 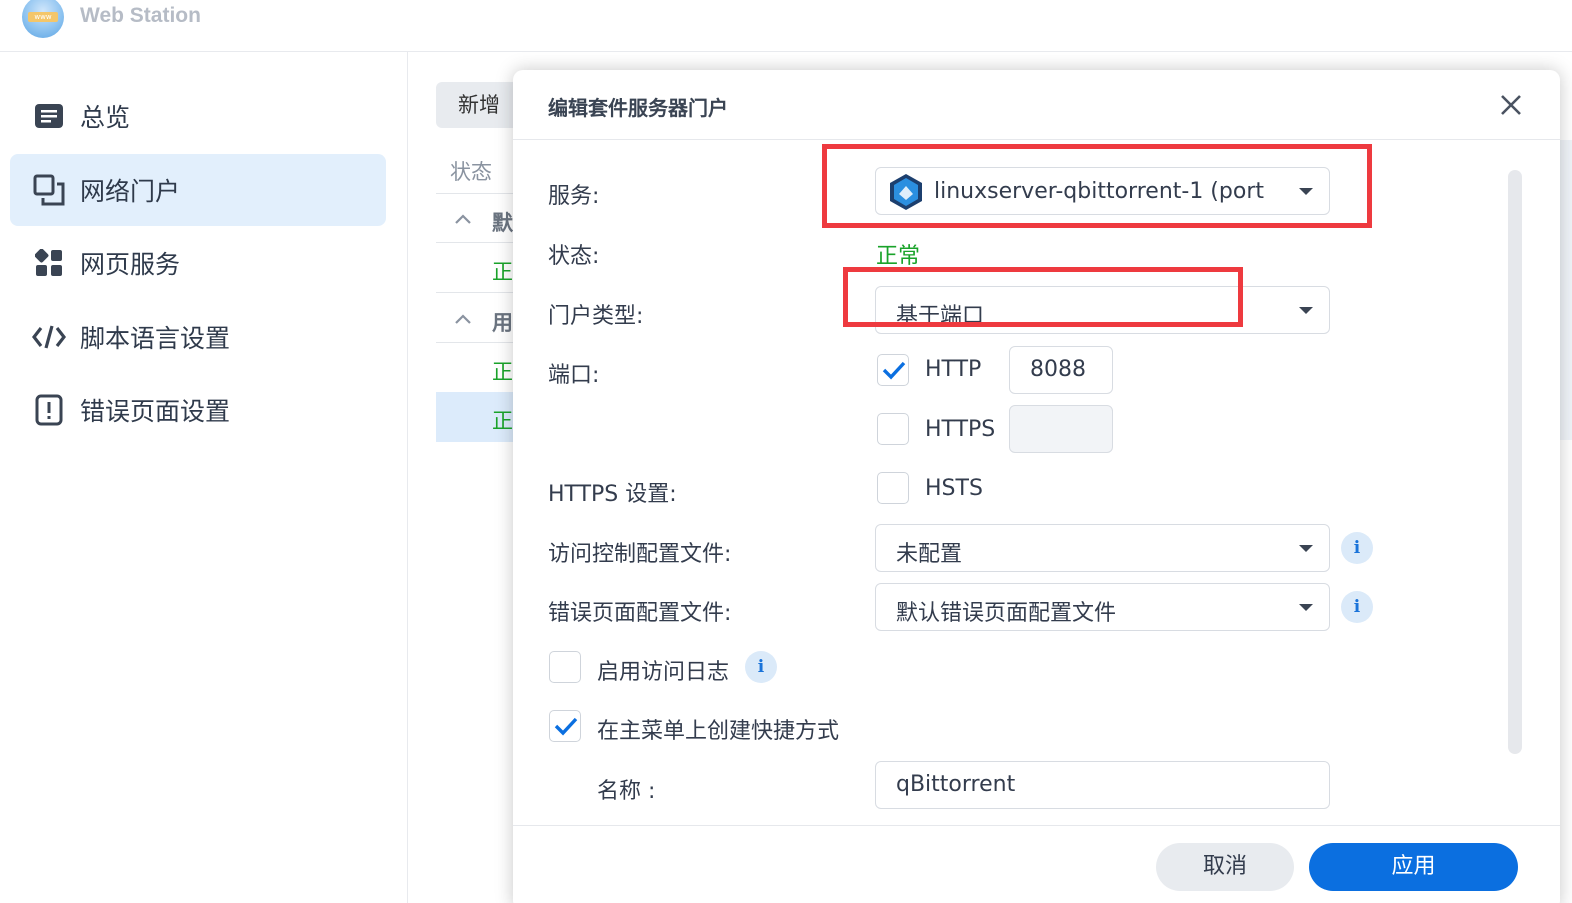 What do you see at coordinates (626, 791) in the screenshot?
I see `name-label: 名称 :` at bounding box center [626, 791].